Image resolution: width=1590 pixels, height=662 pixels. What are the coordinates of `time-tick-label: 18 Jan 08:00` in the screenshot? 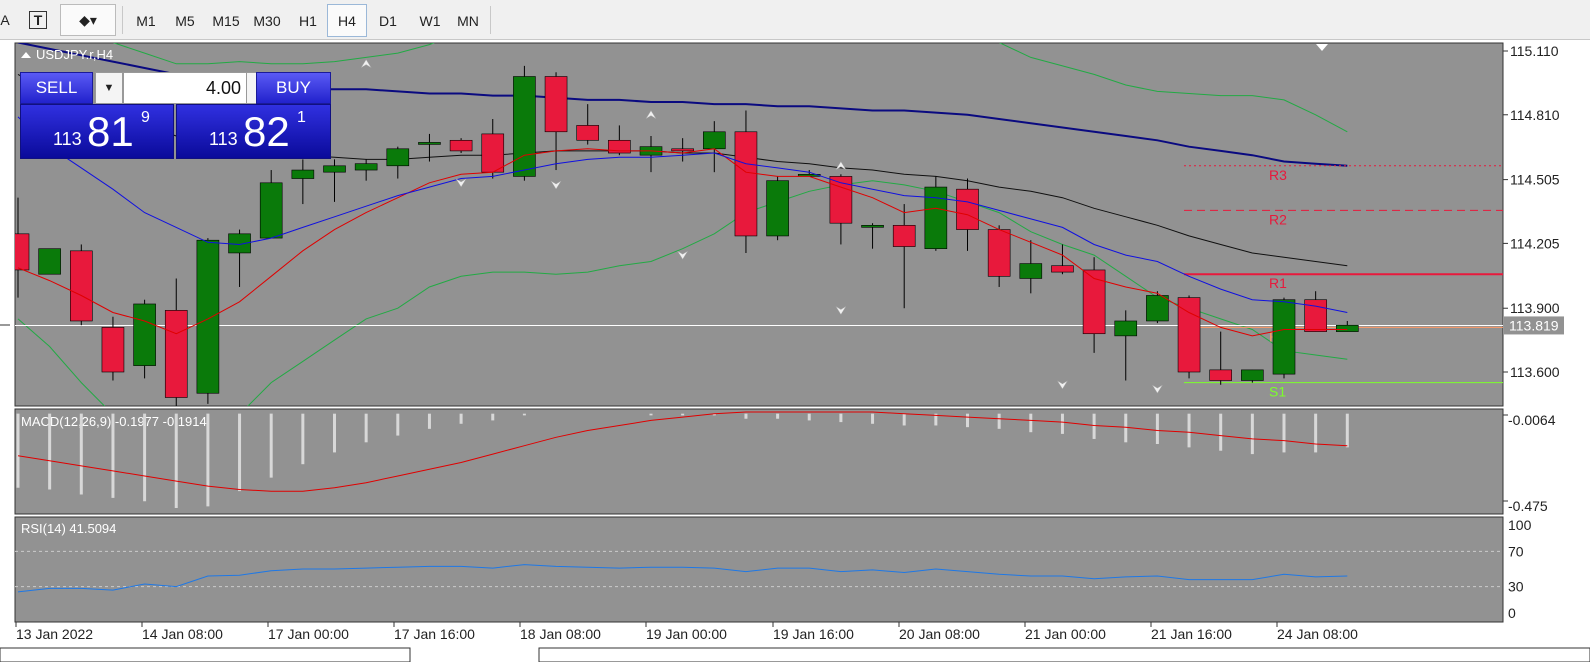 It's located at (560, 634).